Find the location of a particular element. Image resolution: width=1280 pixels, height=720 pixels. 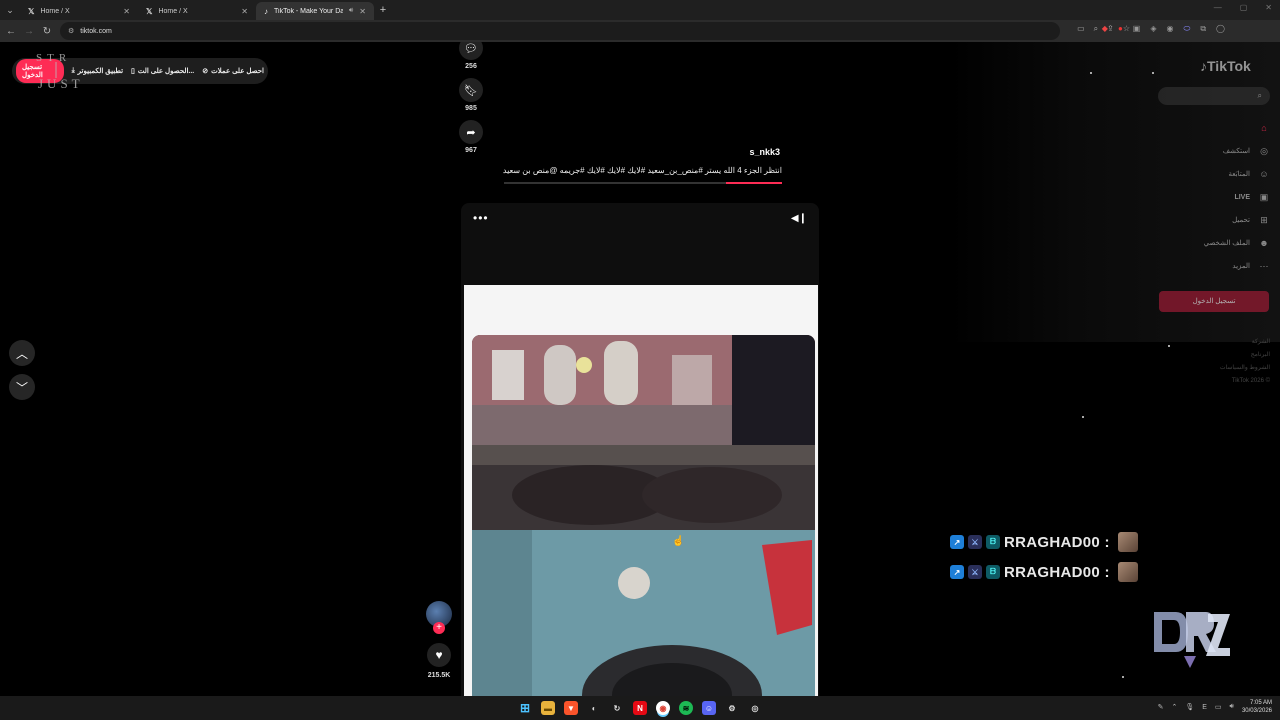

pen-icon: ✎ is located at coordinates (1161, 707).